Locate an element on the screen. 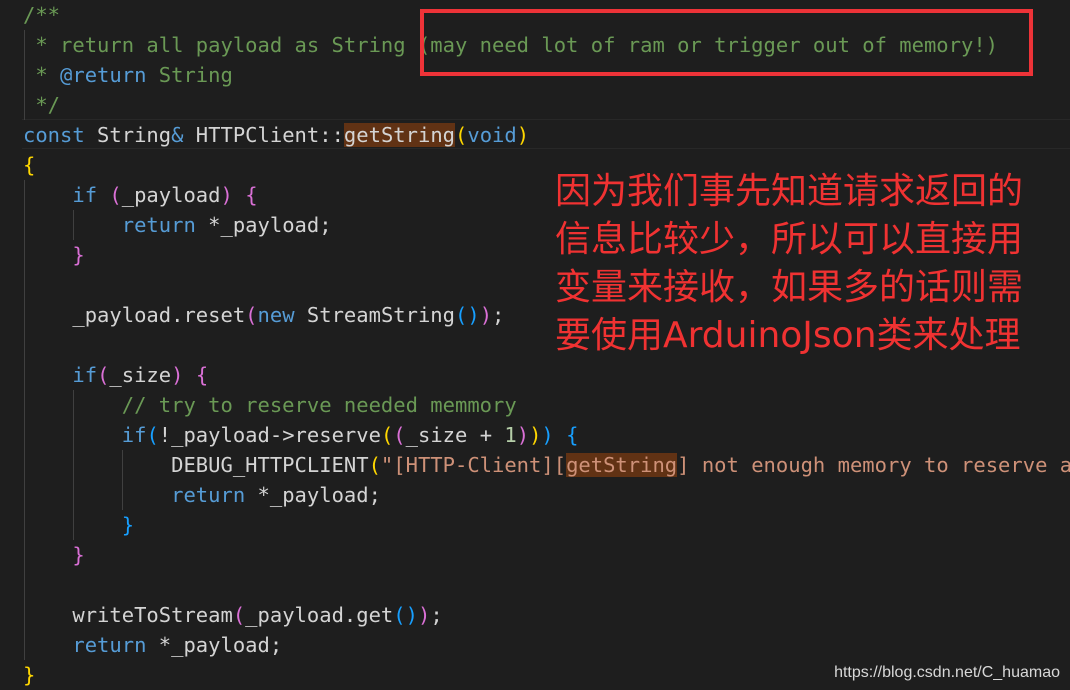 Image resolution: width=1070 pixels, height=690 pixels. code-token: @return is located at coordinates (103, 75).